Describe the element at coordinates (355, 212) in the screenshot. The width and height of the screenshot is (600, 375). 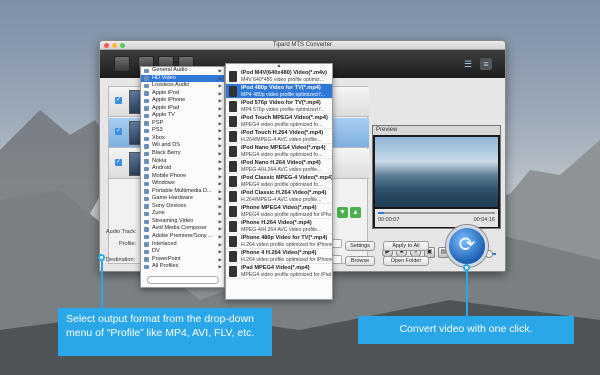
I see `move-up-icon: ▲` at that location.